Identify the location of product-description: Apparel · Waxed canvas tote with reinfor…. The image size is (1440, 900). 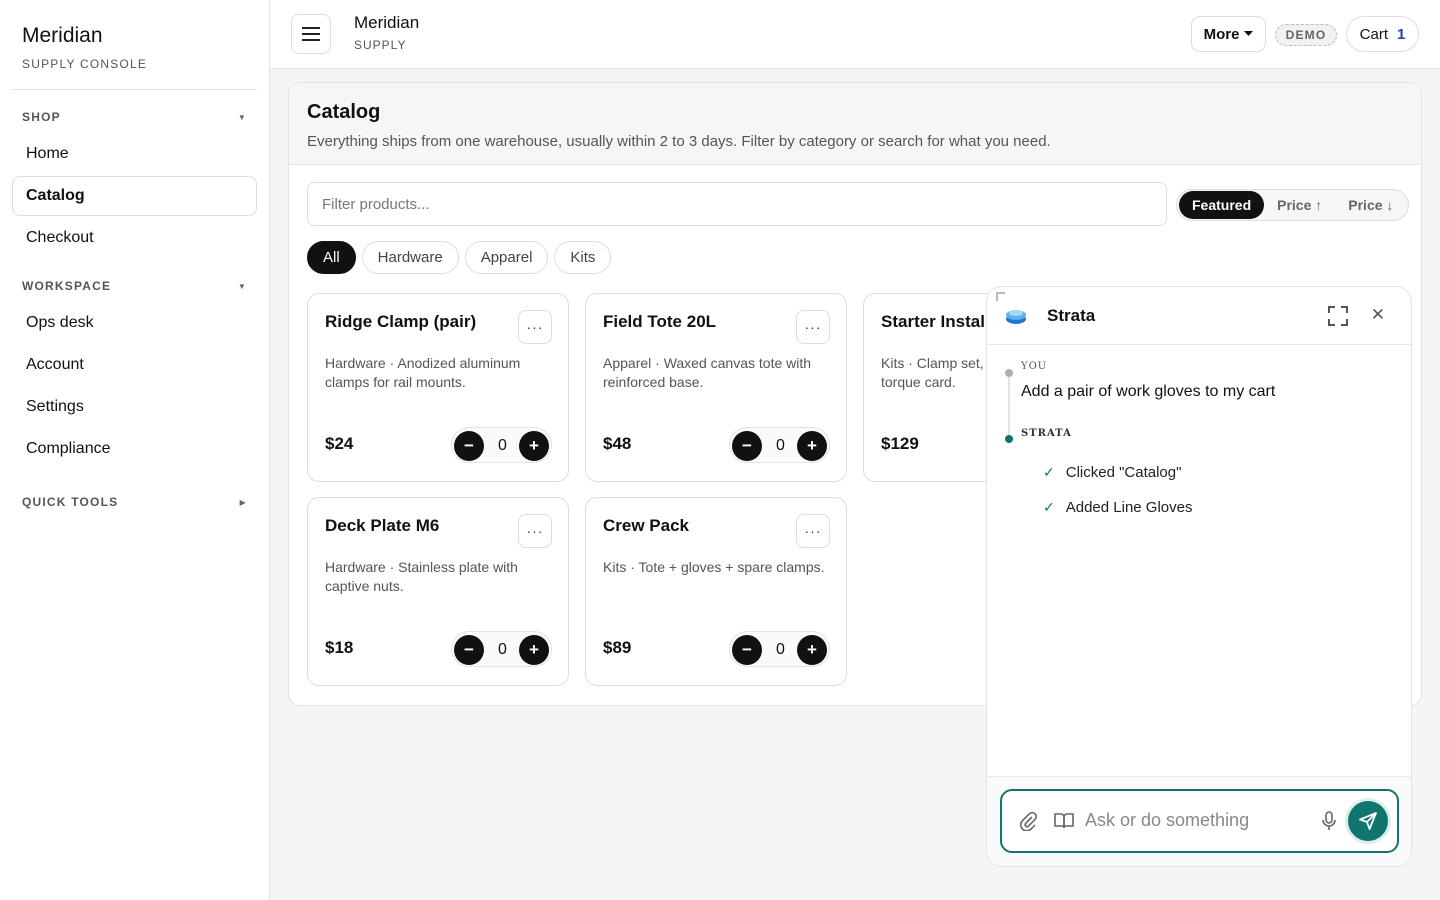
(707, 372).